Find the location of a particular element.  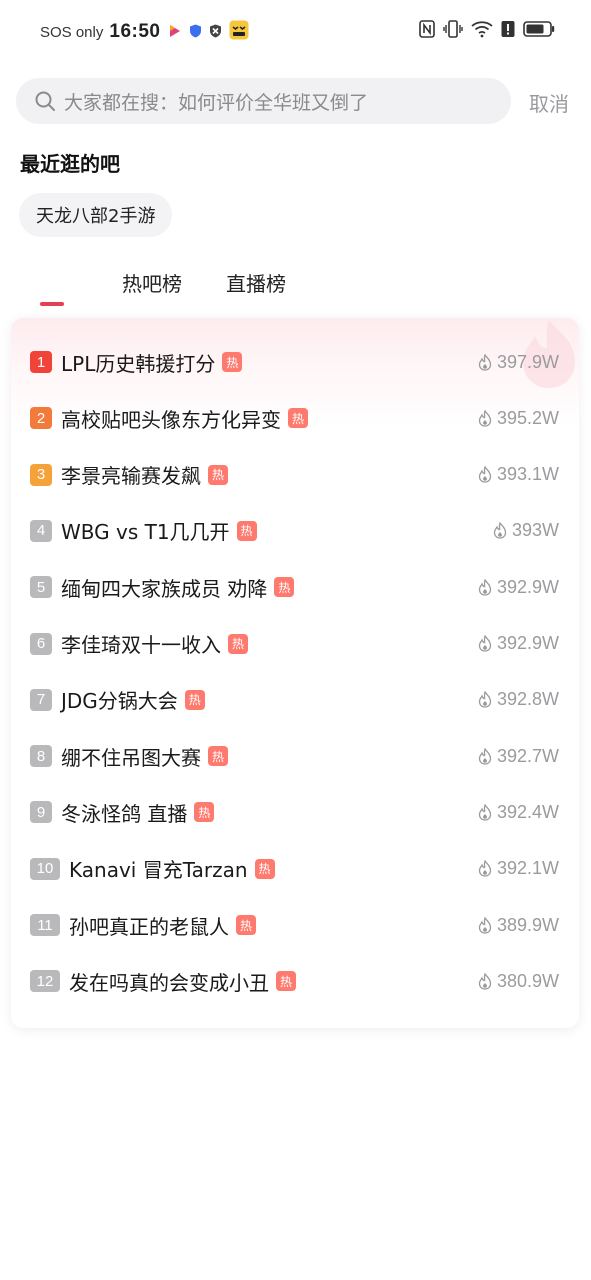

rank-number-badge: 7 is located at coordinates (41, 699).